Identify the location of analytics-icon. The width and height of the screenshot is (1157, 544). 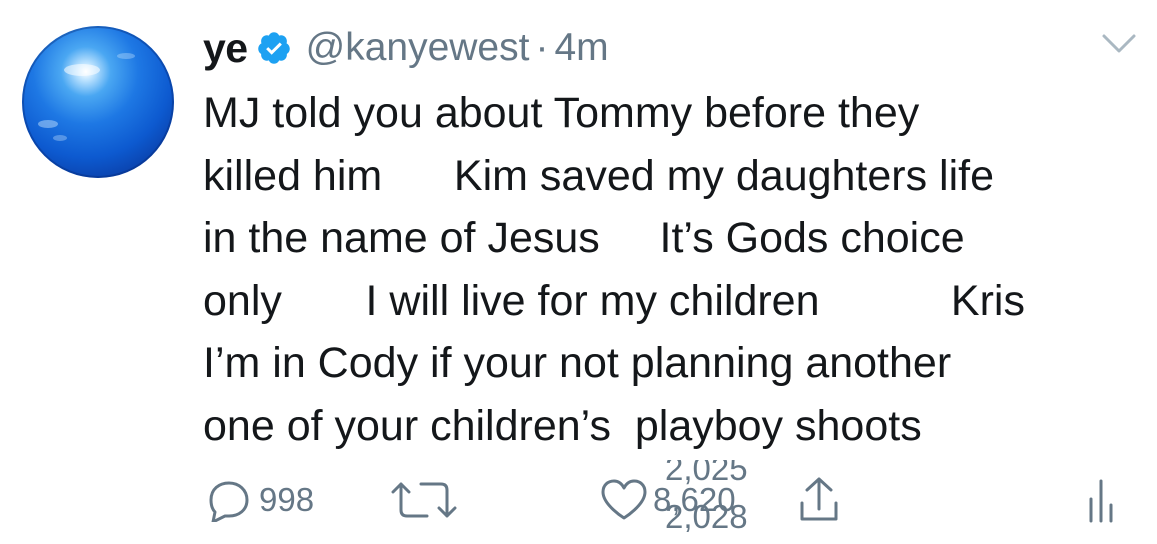
(1101, 501).